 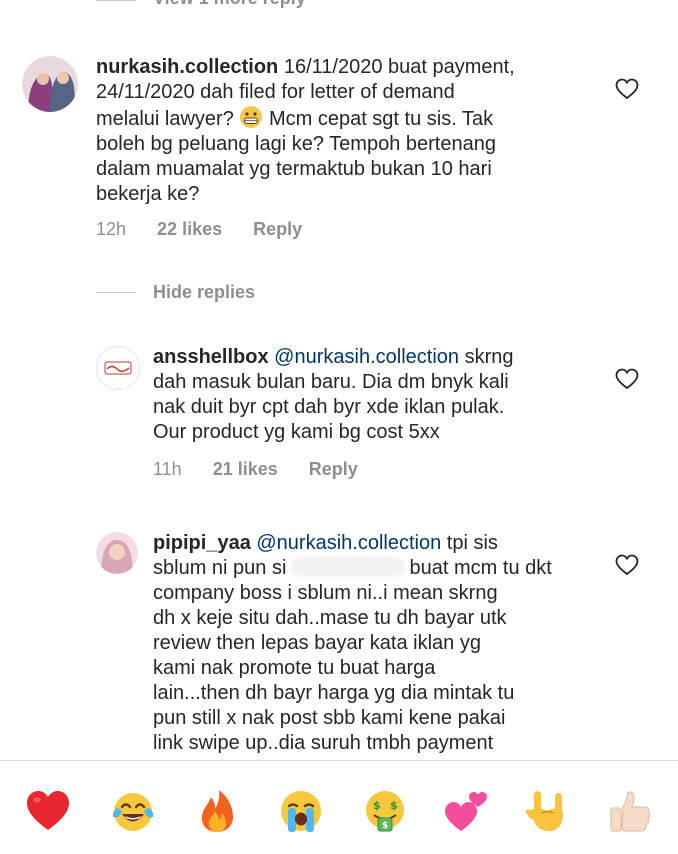 What do you see at coordinates (301, 811) in the screenshot?
I see `loudly-crying-emoji-icon` at bounding box center [301, 811].